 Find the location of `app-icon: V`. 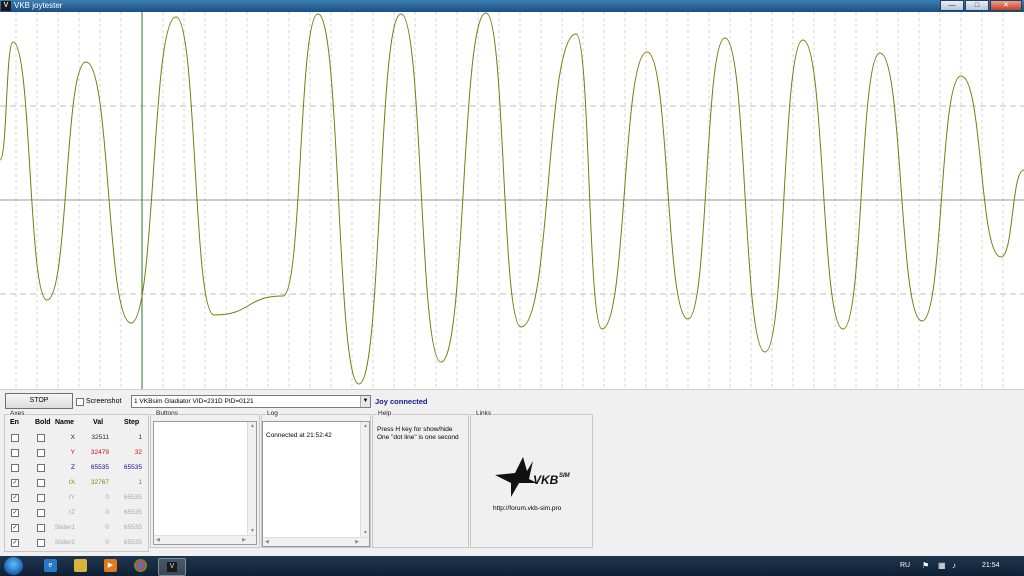

app-icon: V is located at coordinates (6, 6).